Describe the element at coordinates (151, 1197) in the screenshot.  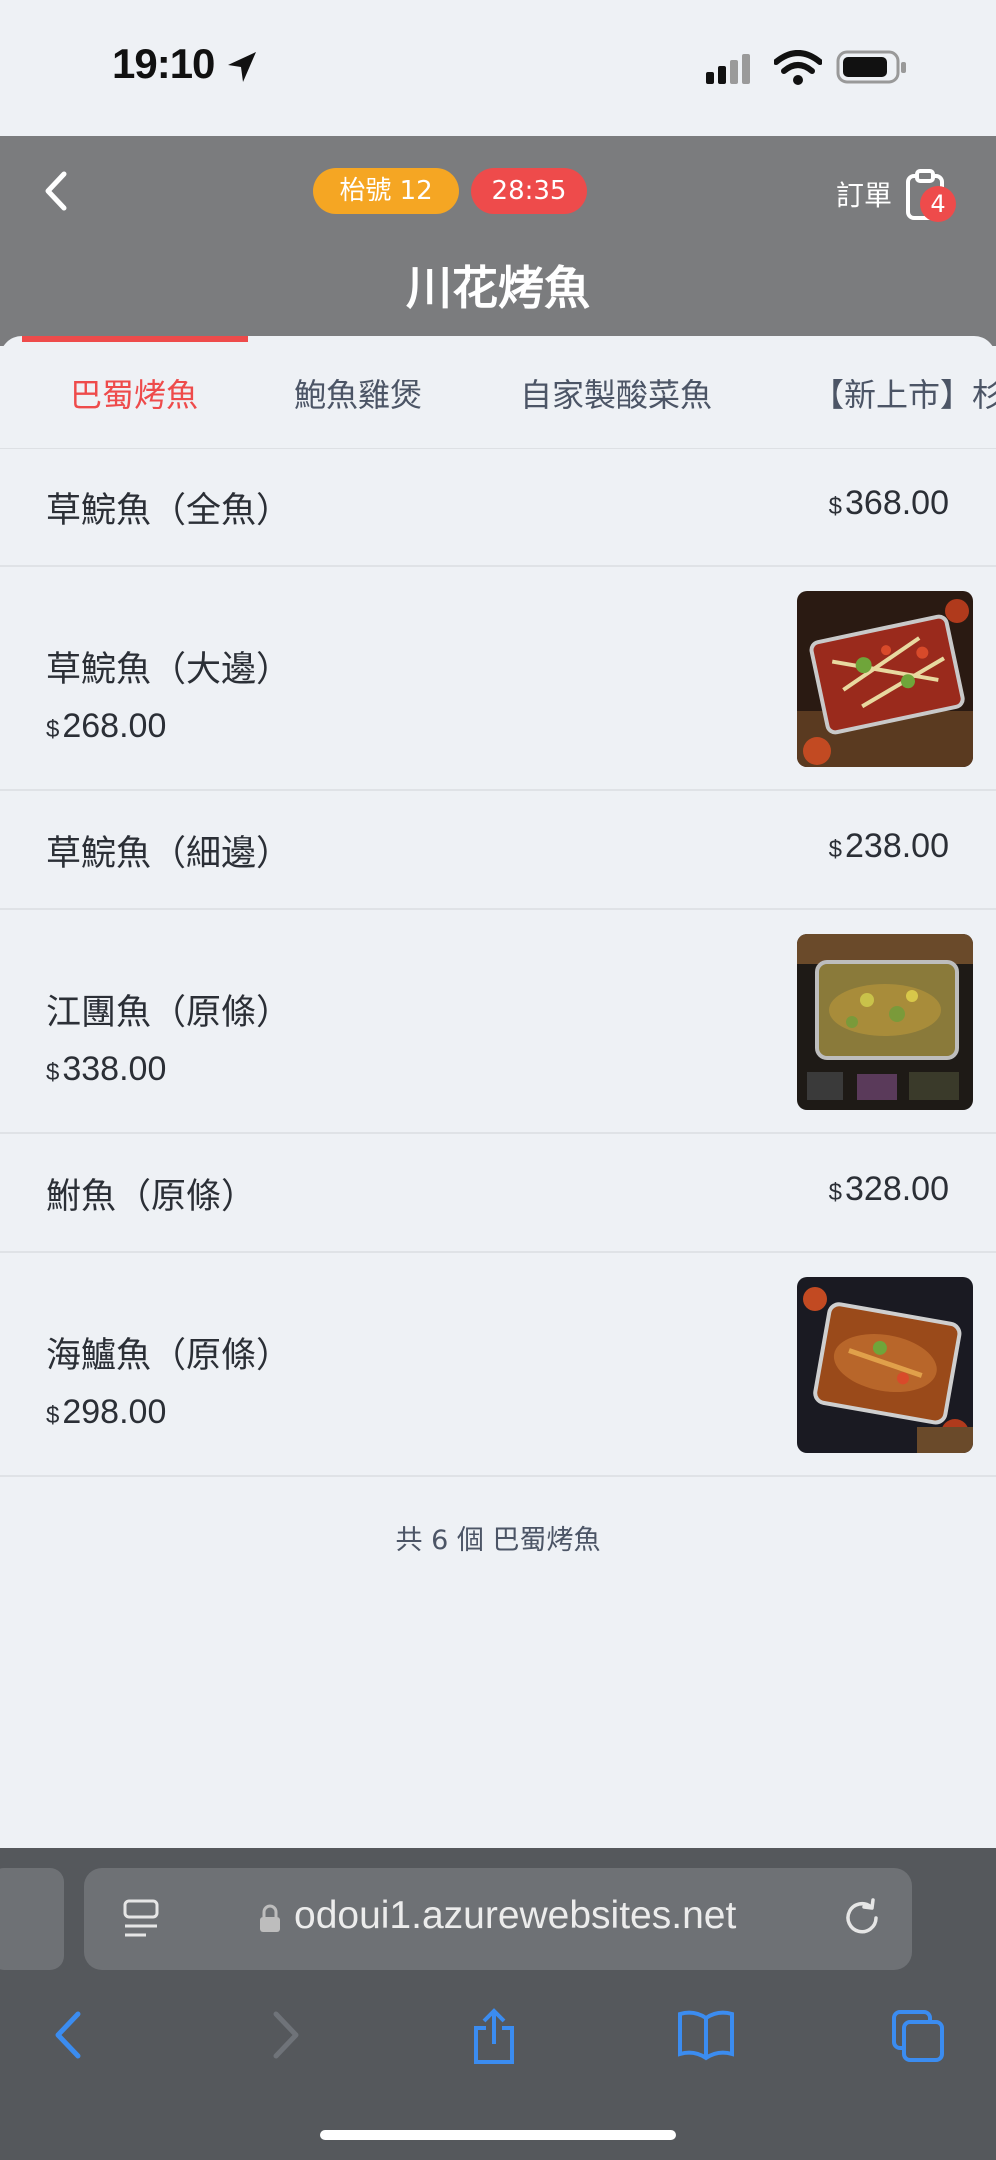
I see `item-name: 鮒魚（原條）` at that location.